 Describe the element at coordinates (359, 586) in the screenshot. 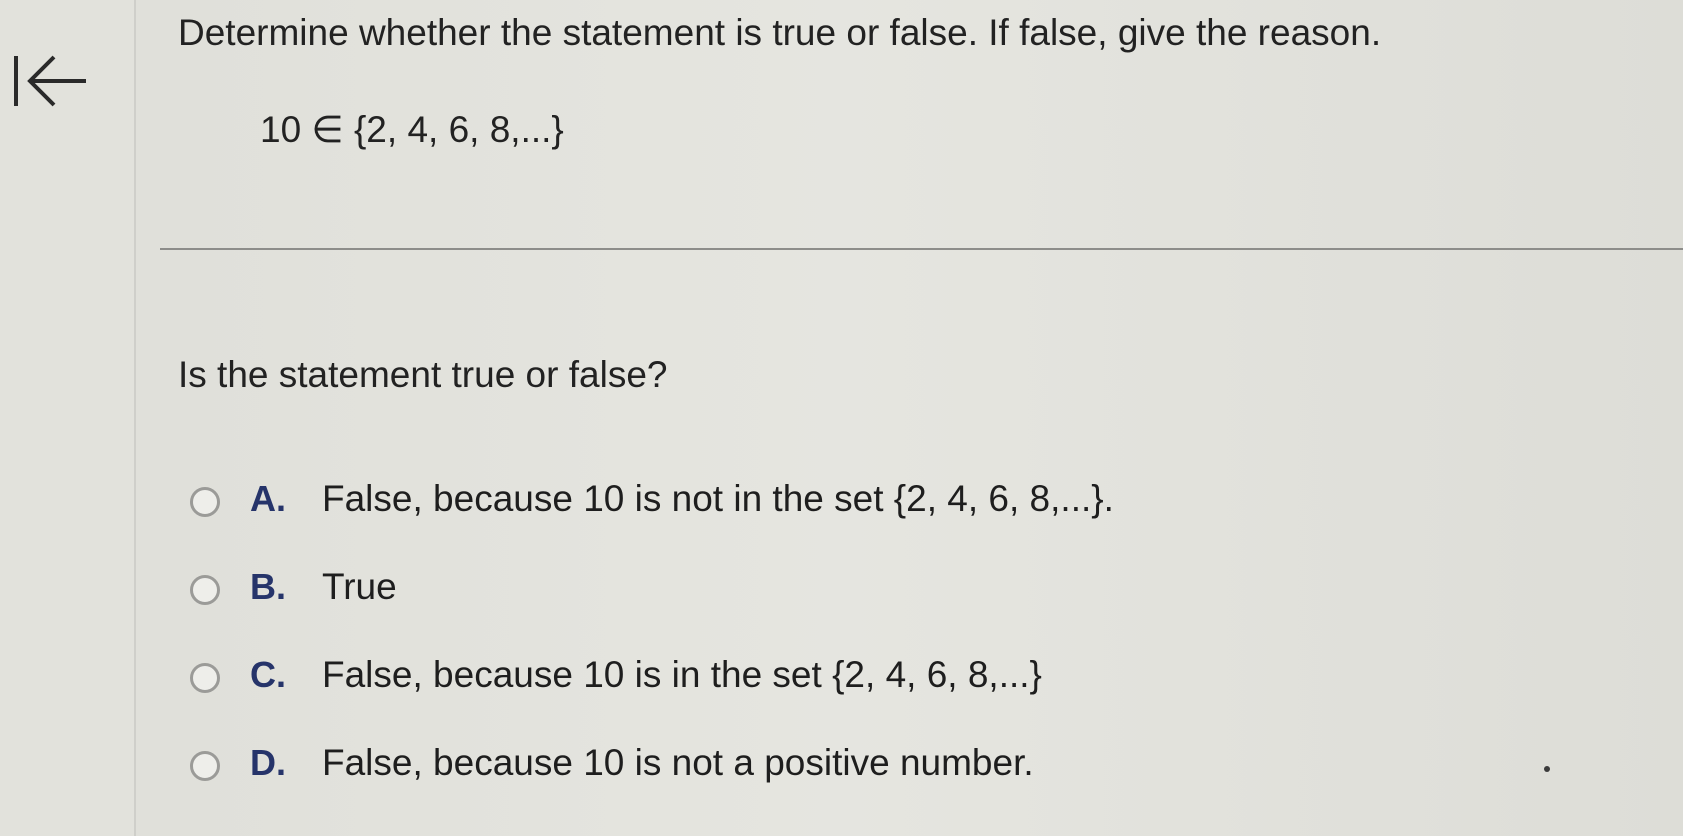

I see `option-text: True` at that location.